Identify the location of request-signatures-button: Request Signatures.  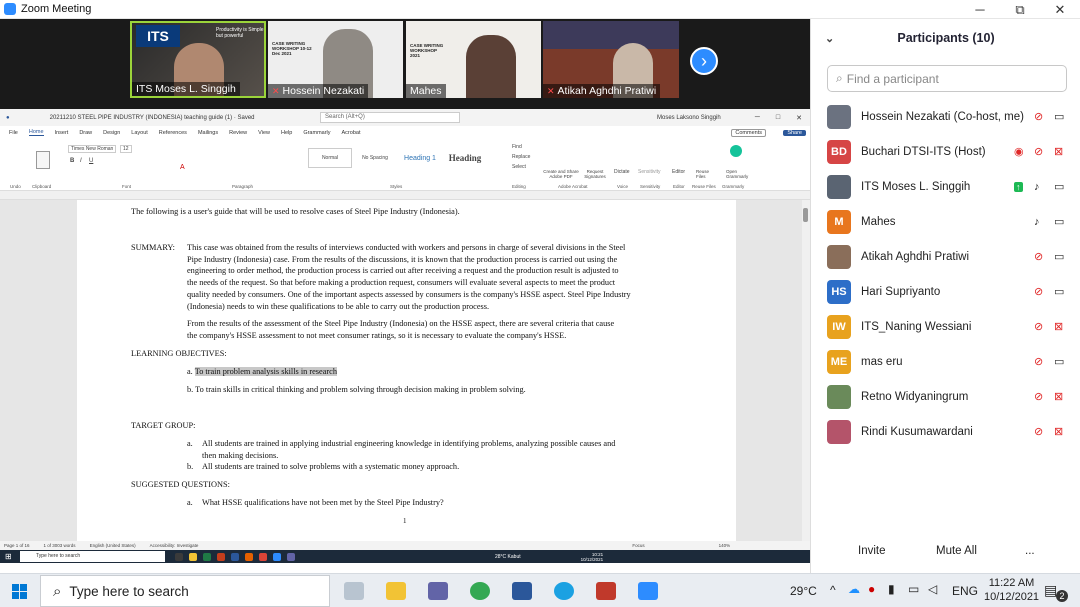
(595, 174).